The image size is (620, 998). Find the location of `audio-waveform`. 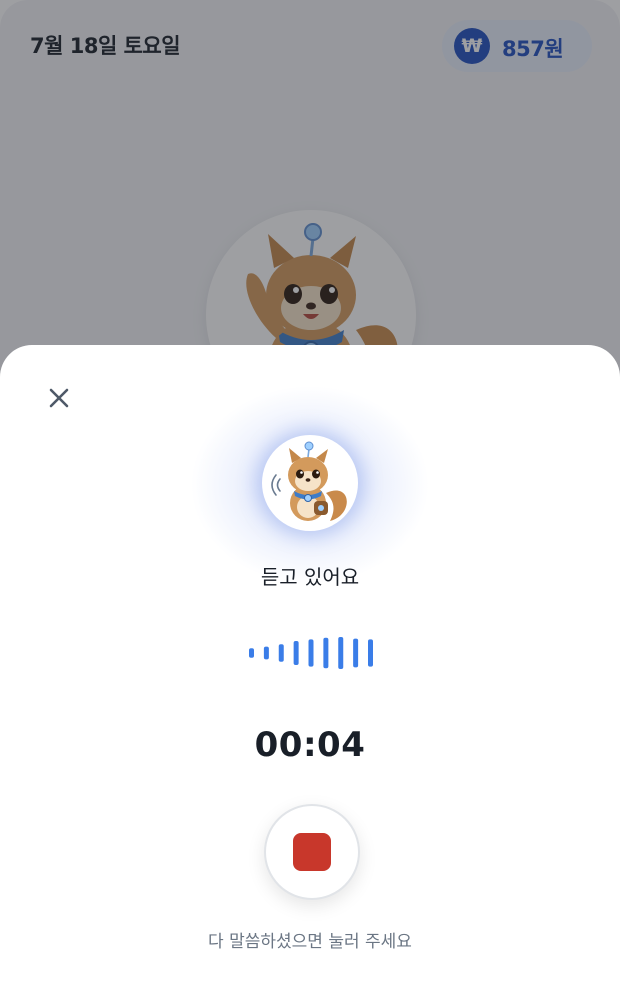

audio-waveform is located at coordinates (311, 653).